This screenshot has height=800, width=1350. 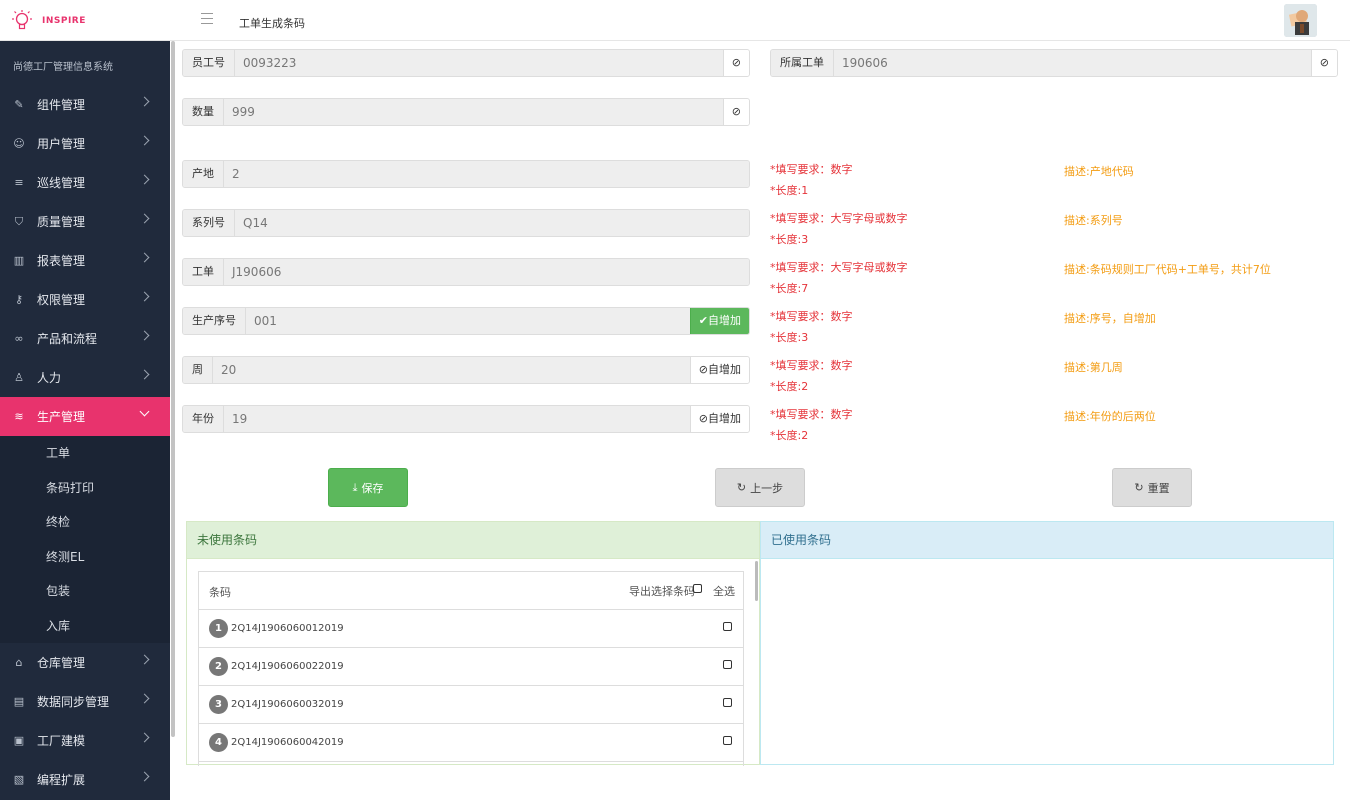 I want to click on sidebar-item-top-2: ≡ 巡线管理, so click(x=85, y=182).